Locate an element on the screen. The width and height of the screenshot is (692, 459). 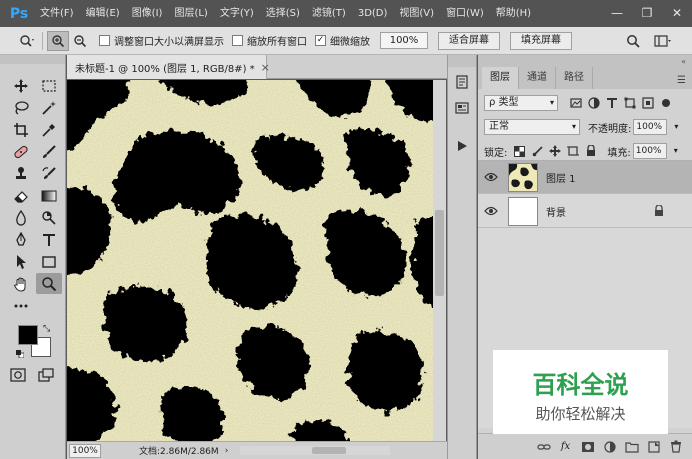
zoom-tool-preset-icon is located at coordinates (27, 41).